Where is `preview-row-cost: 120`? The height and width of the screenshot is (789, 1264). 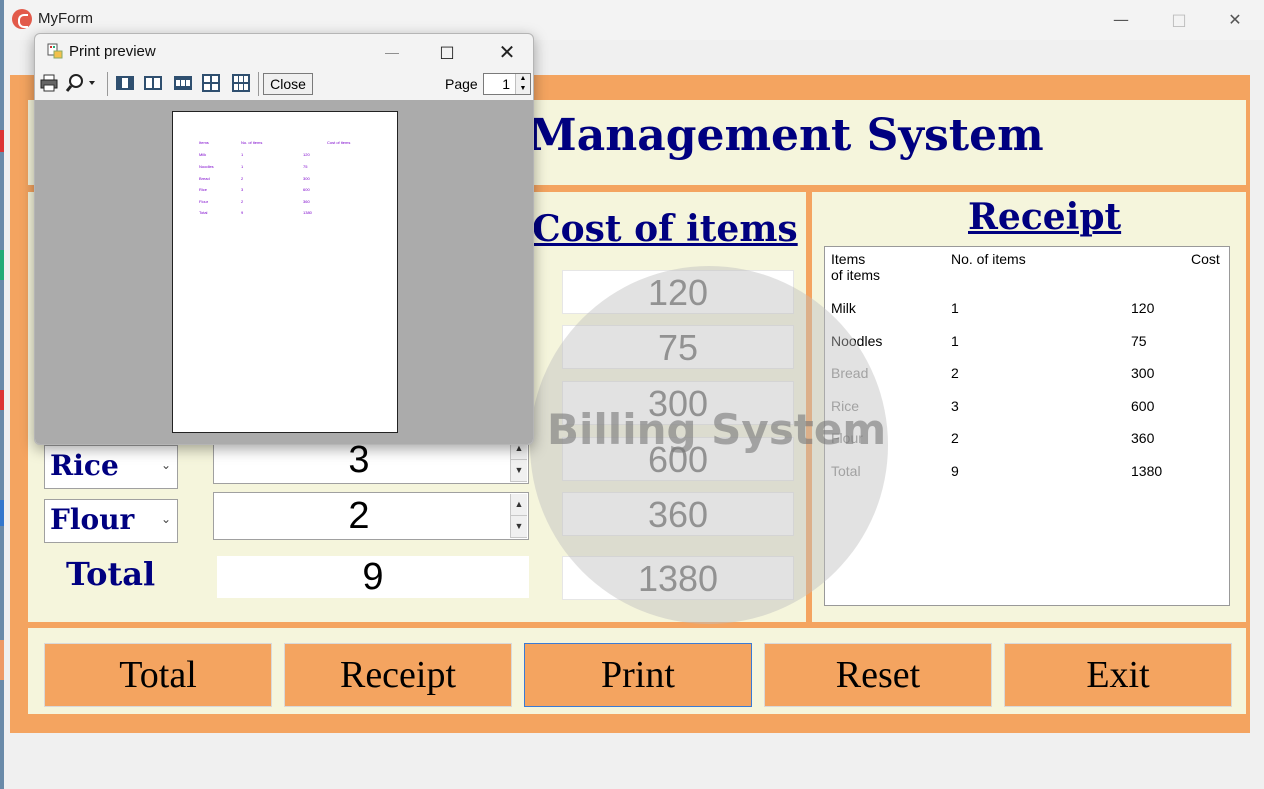
preview-row-cost: 120 is located at coordinates (306, 154).